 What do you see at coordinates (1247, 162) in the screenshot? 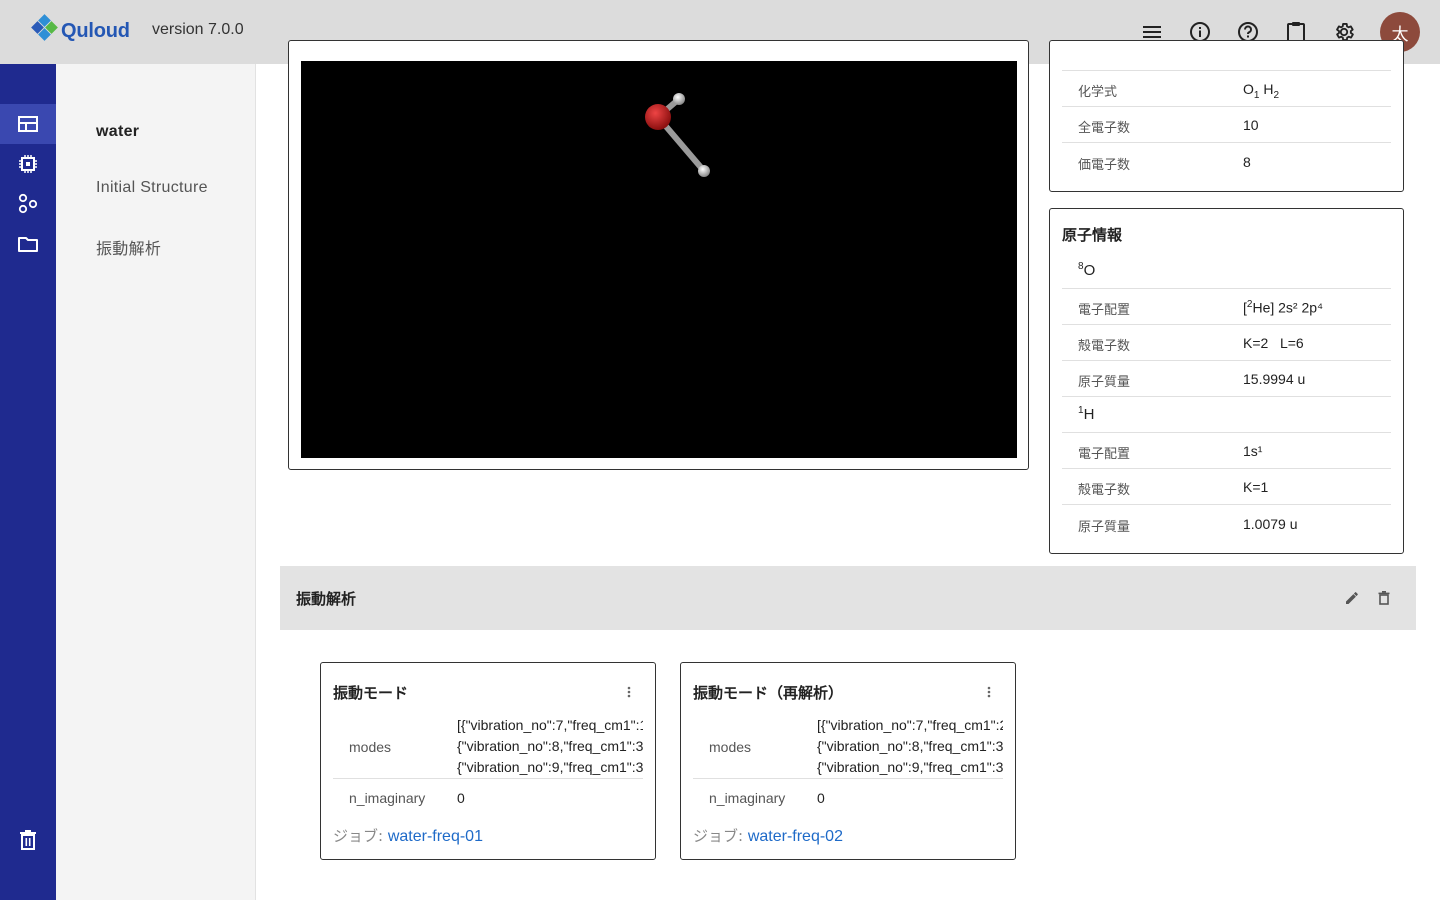
I see `valence-electrons-value: 8` at bounding box center [1247, 162].